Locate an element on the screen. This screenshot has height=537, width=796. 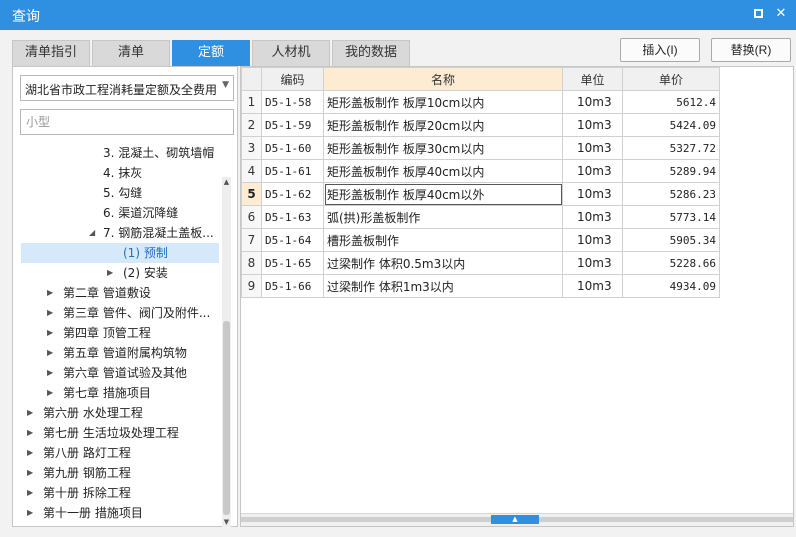
table-row: 3 D5-1-60 矩形盖板制作 板厚30cm以内 10m3 5327.72 is located at coordinates (480, 148).